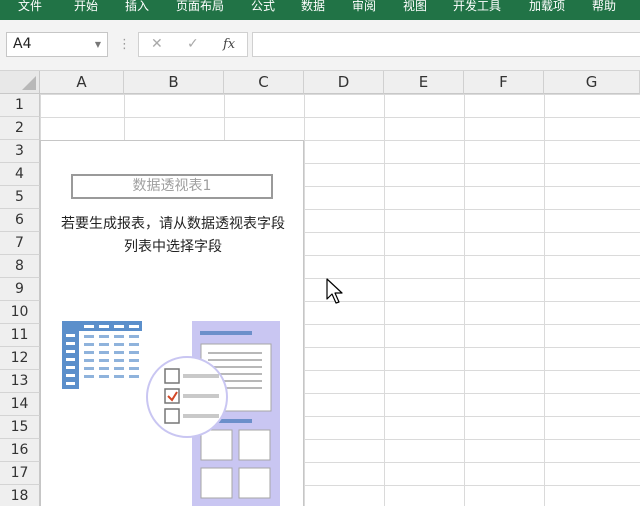 The width and height of the screenshot is (640, 506). Describe the element at coordinates (20, 243) in the screenshot. I see `row-header-7: 7` at that location.